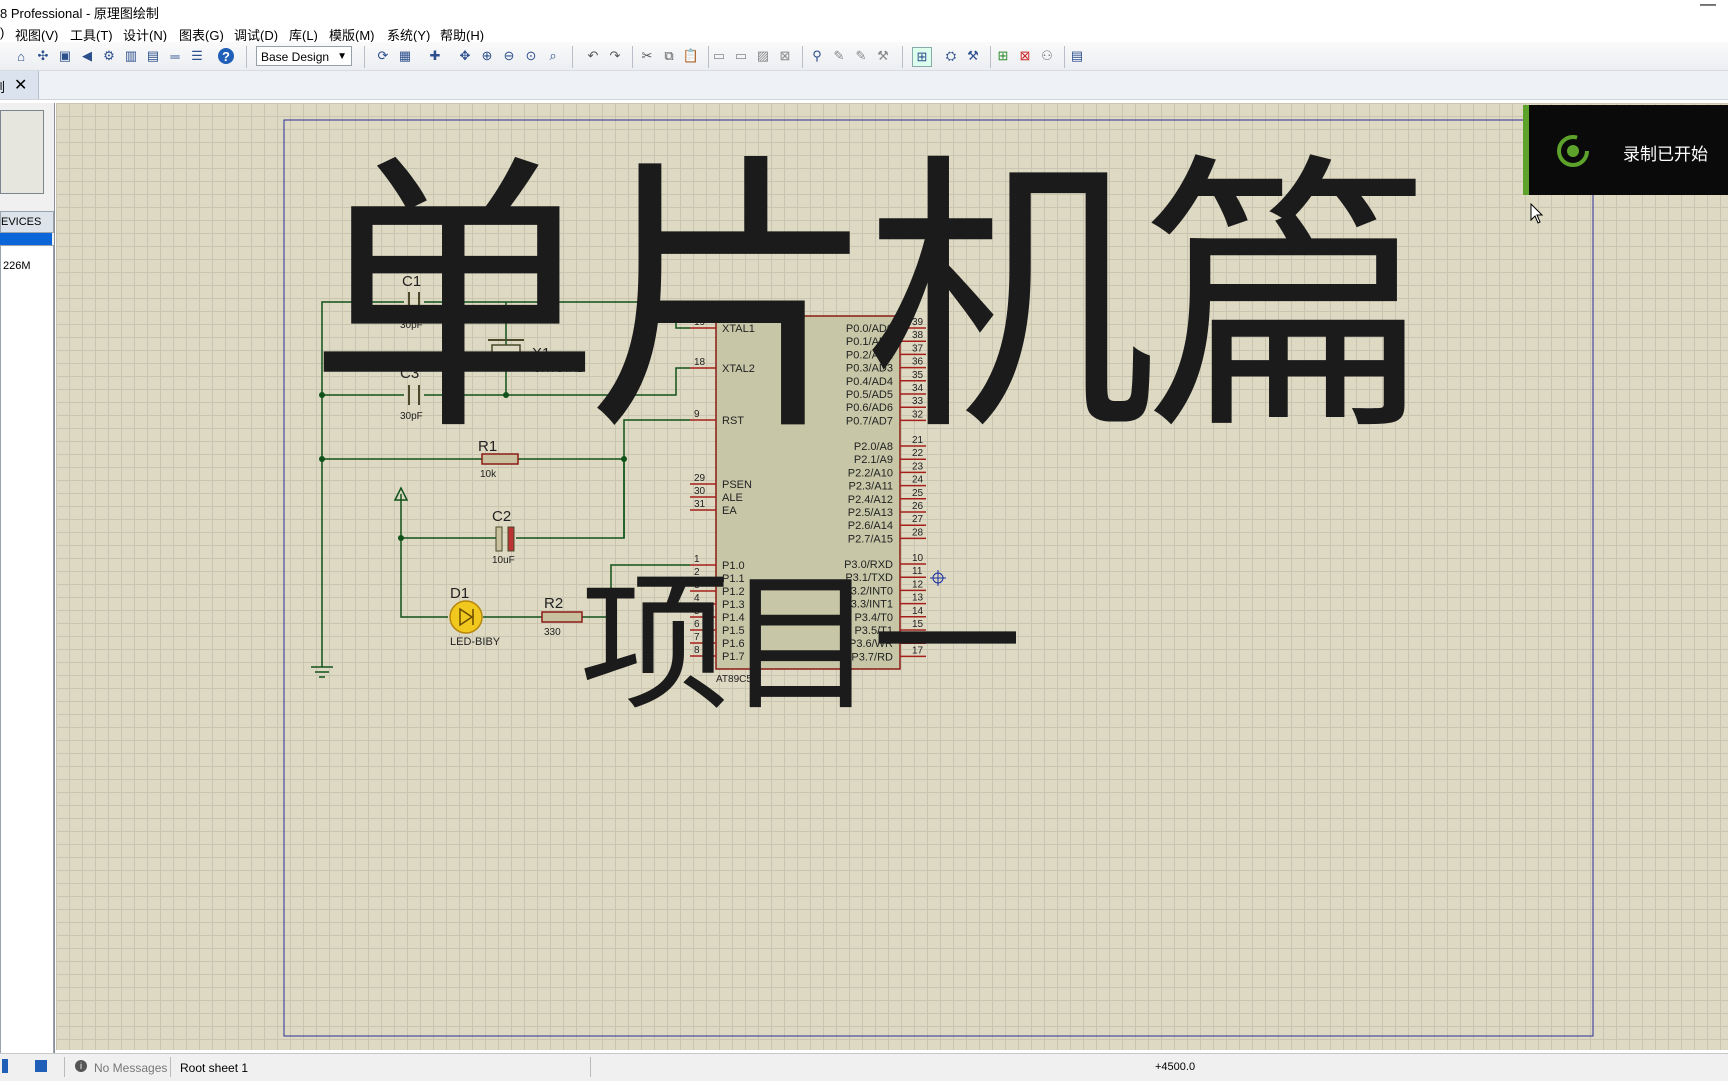  I want to click on pin-number: 25, so click(918, 493).